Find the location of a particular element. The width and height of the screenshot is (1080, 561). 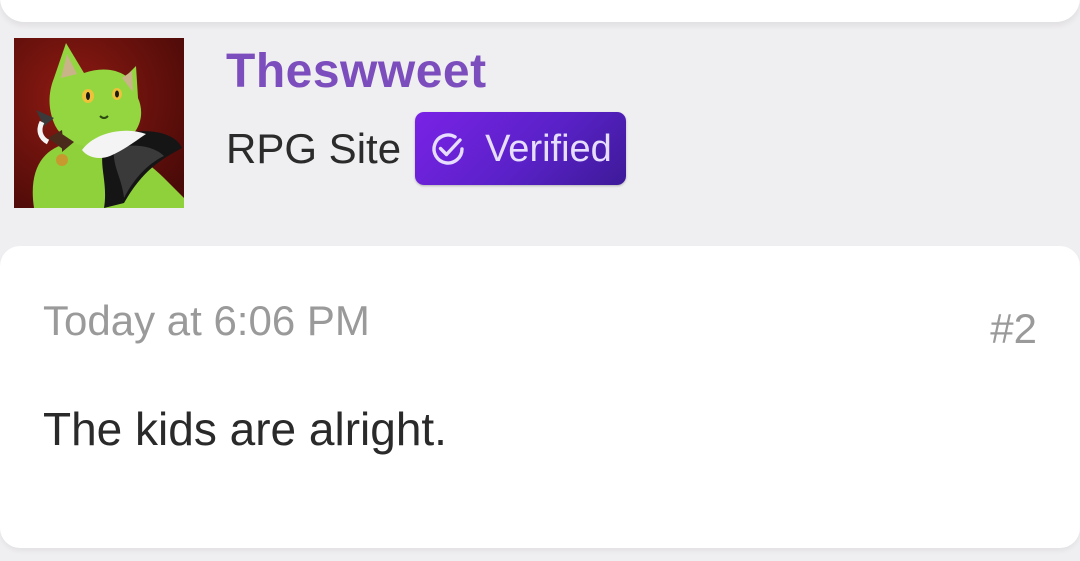

check-circle-icon is located at coordinates (448, 148).